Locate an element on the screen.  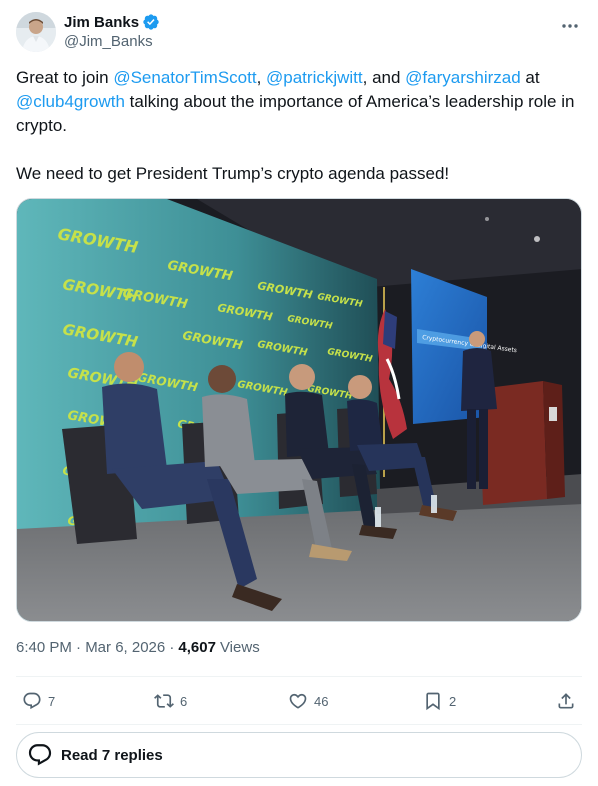
bookmark-button: 2 is located at coordinates (439, 701).